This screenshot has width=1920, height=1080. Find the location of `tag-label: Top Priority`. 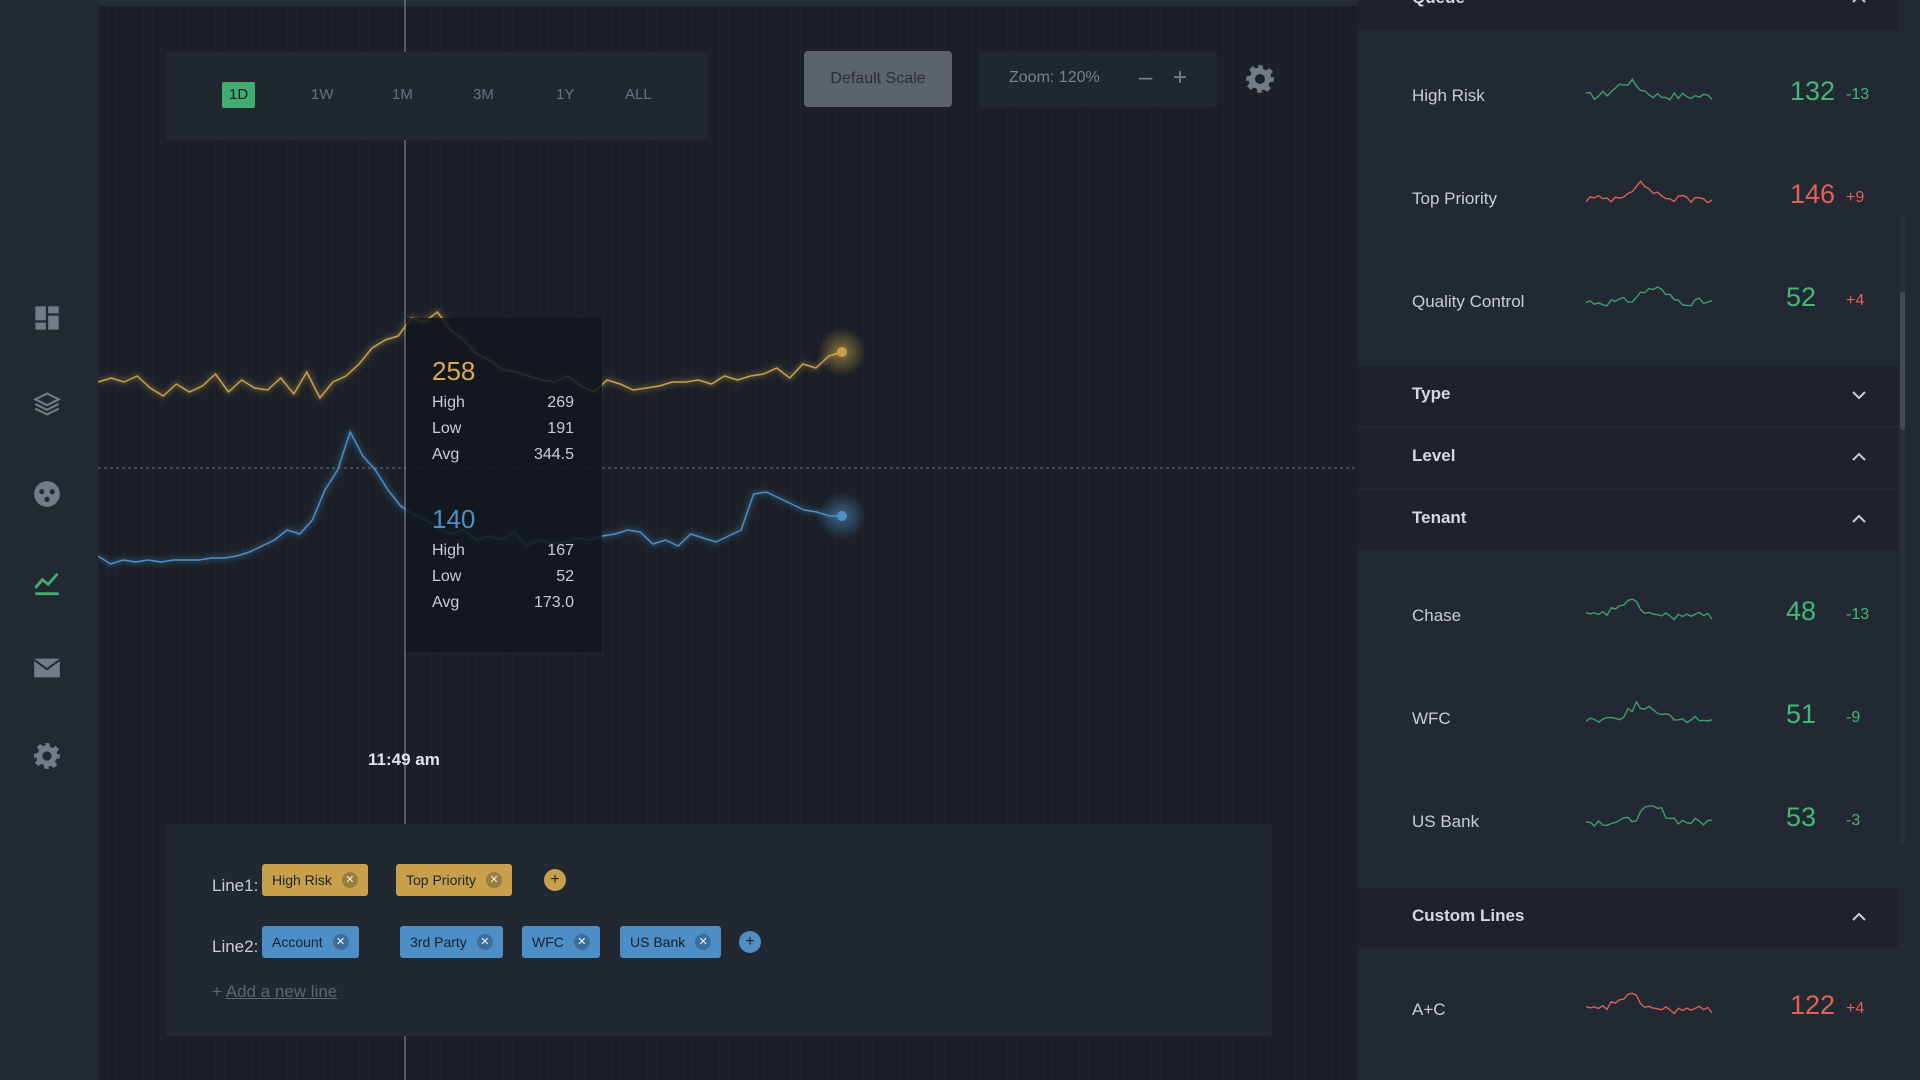

tag-label: Top Priority is located at coordinates (441, 880).